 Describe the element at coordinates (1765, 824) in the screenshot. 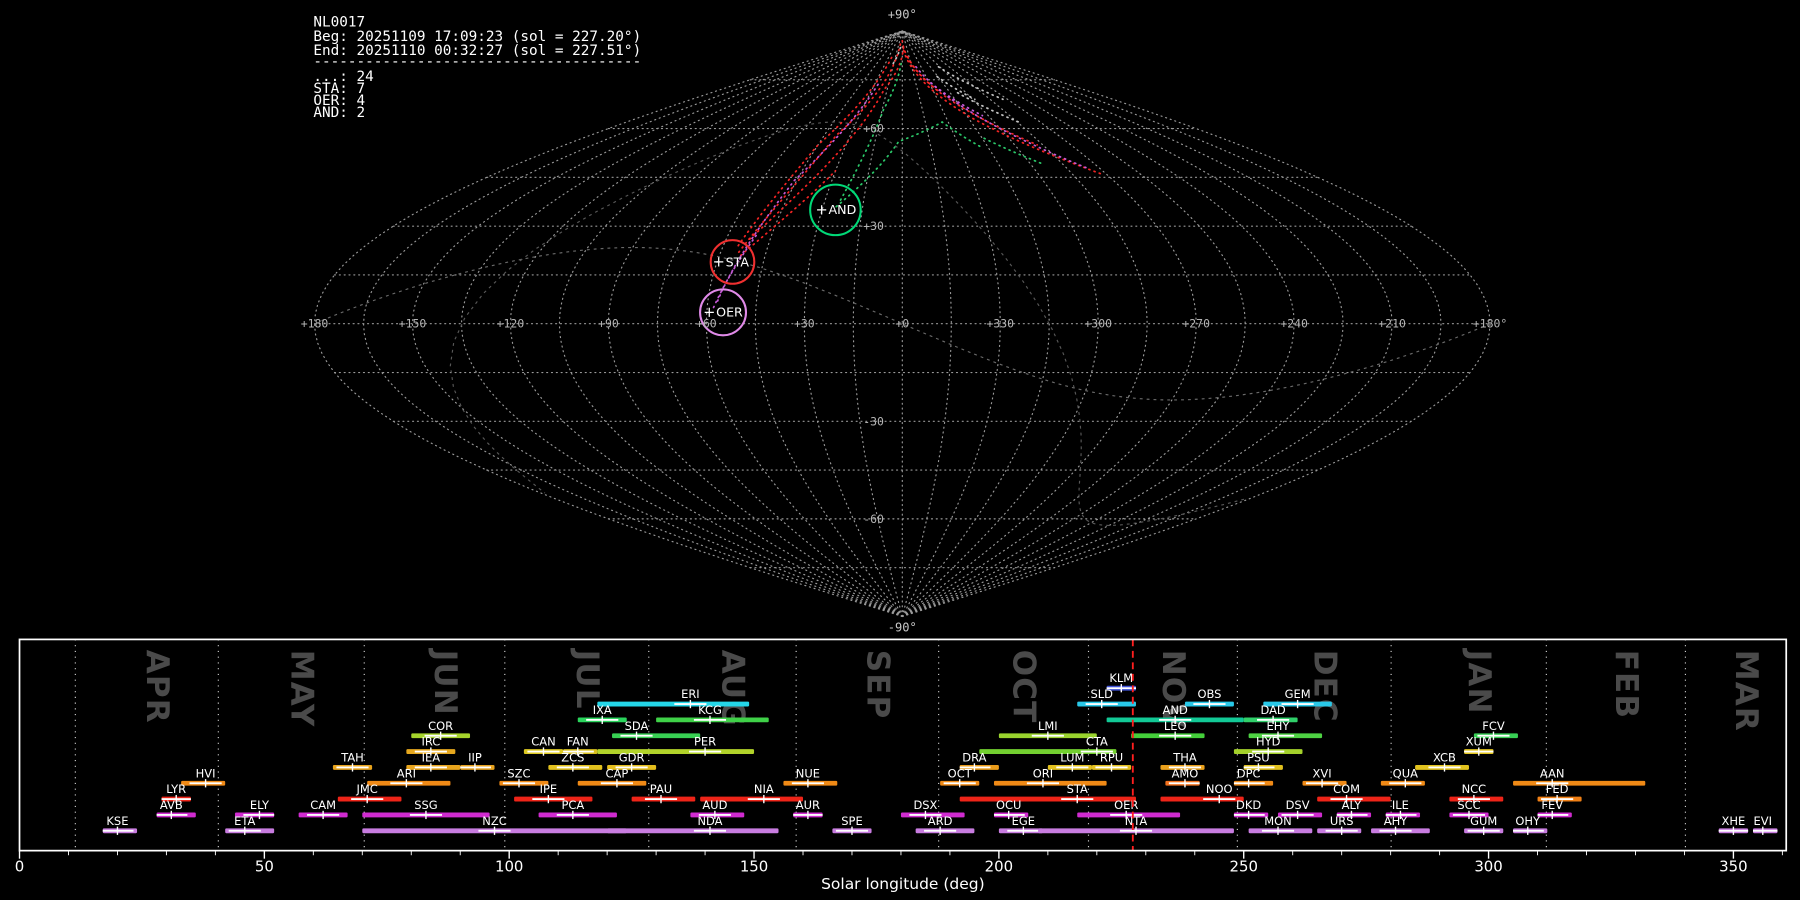

I see `shower-evi: EVI` at that location.